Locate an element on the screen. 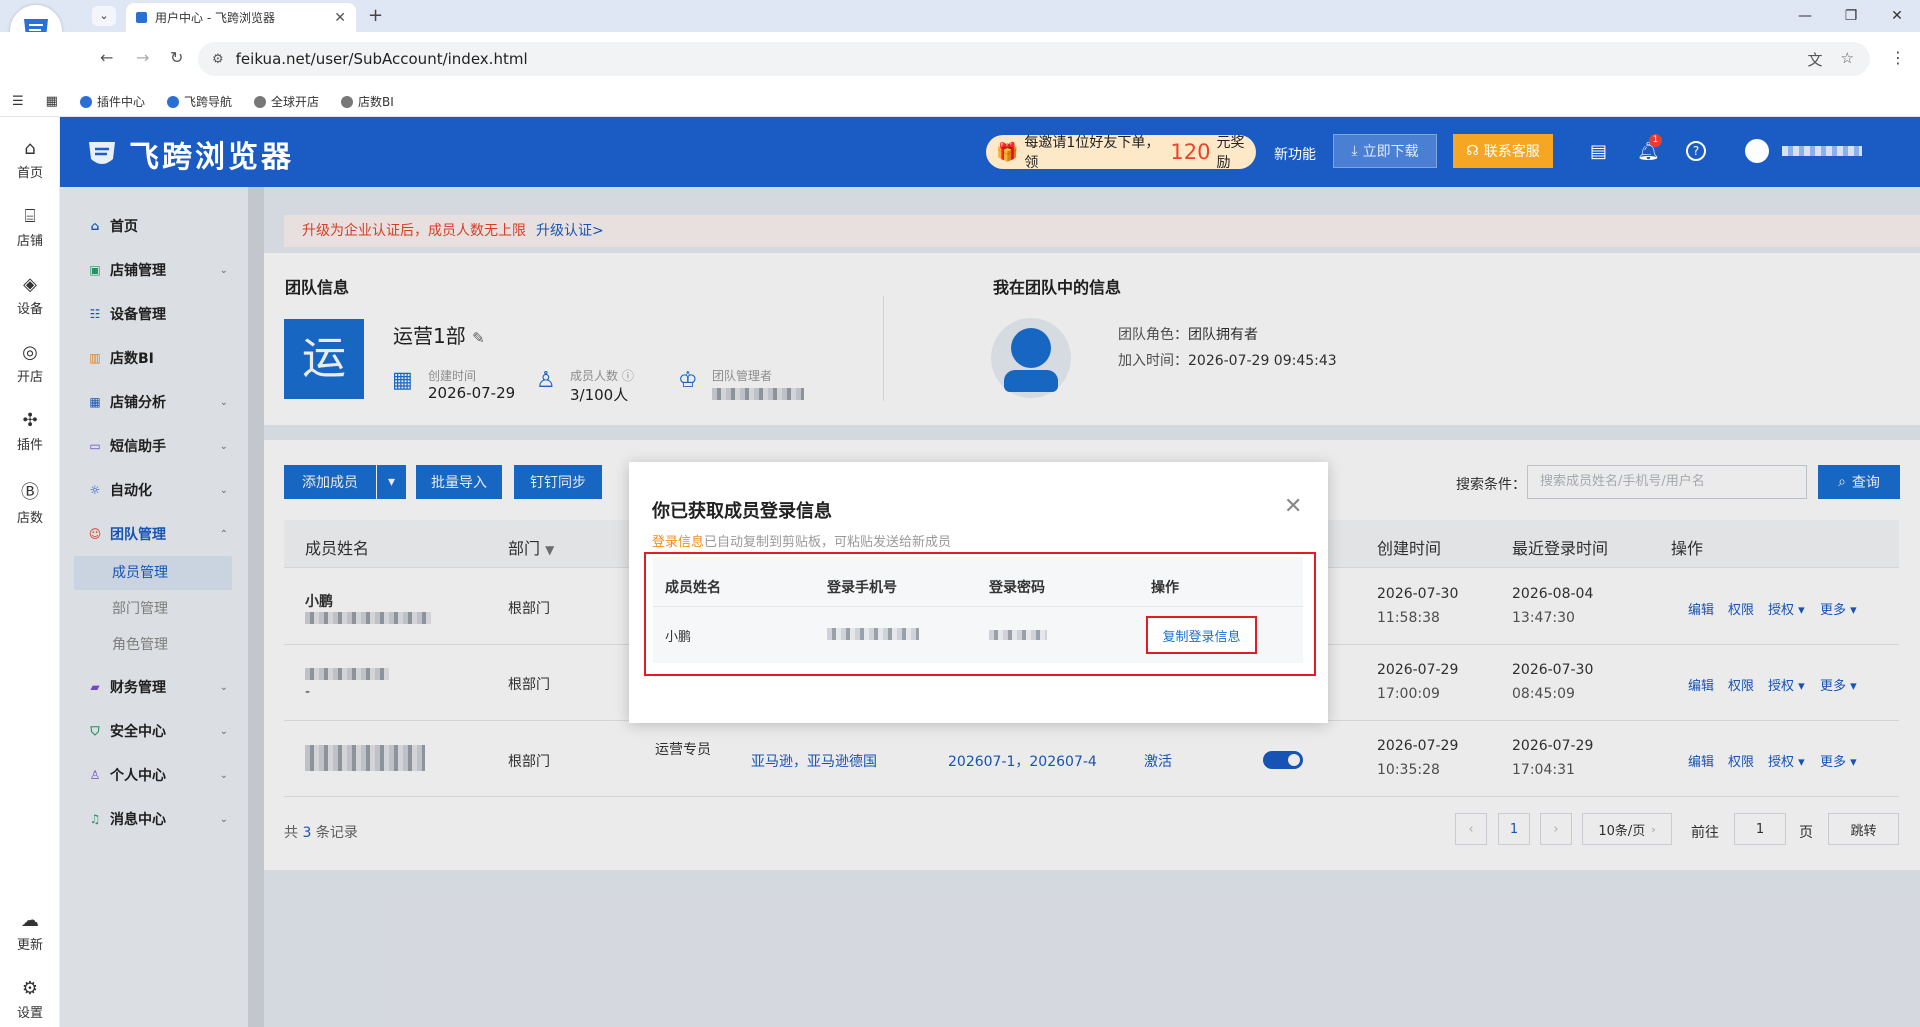  site-info-icon: ⚙ is located at coordinates (218, 59).